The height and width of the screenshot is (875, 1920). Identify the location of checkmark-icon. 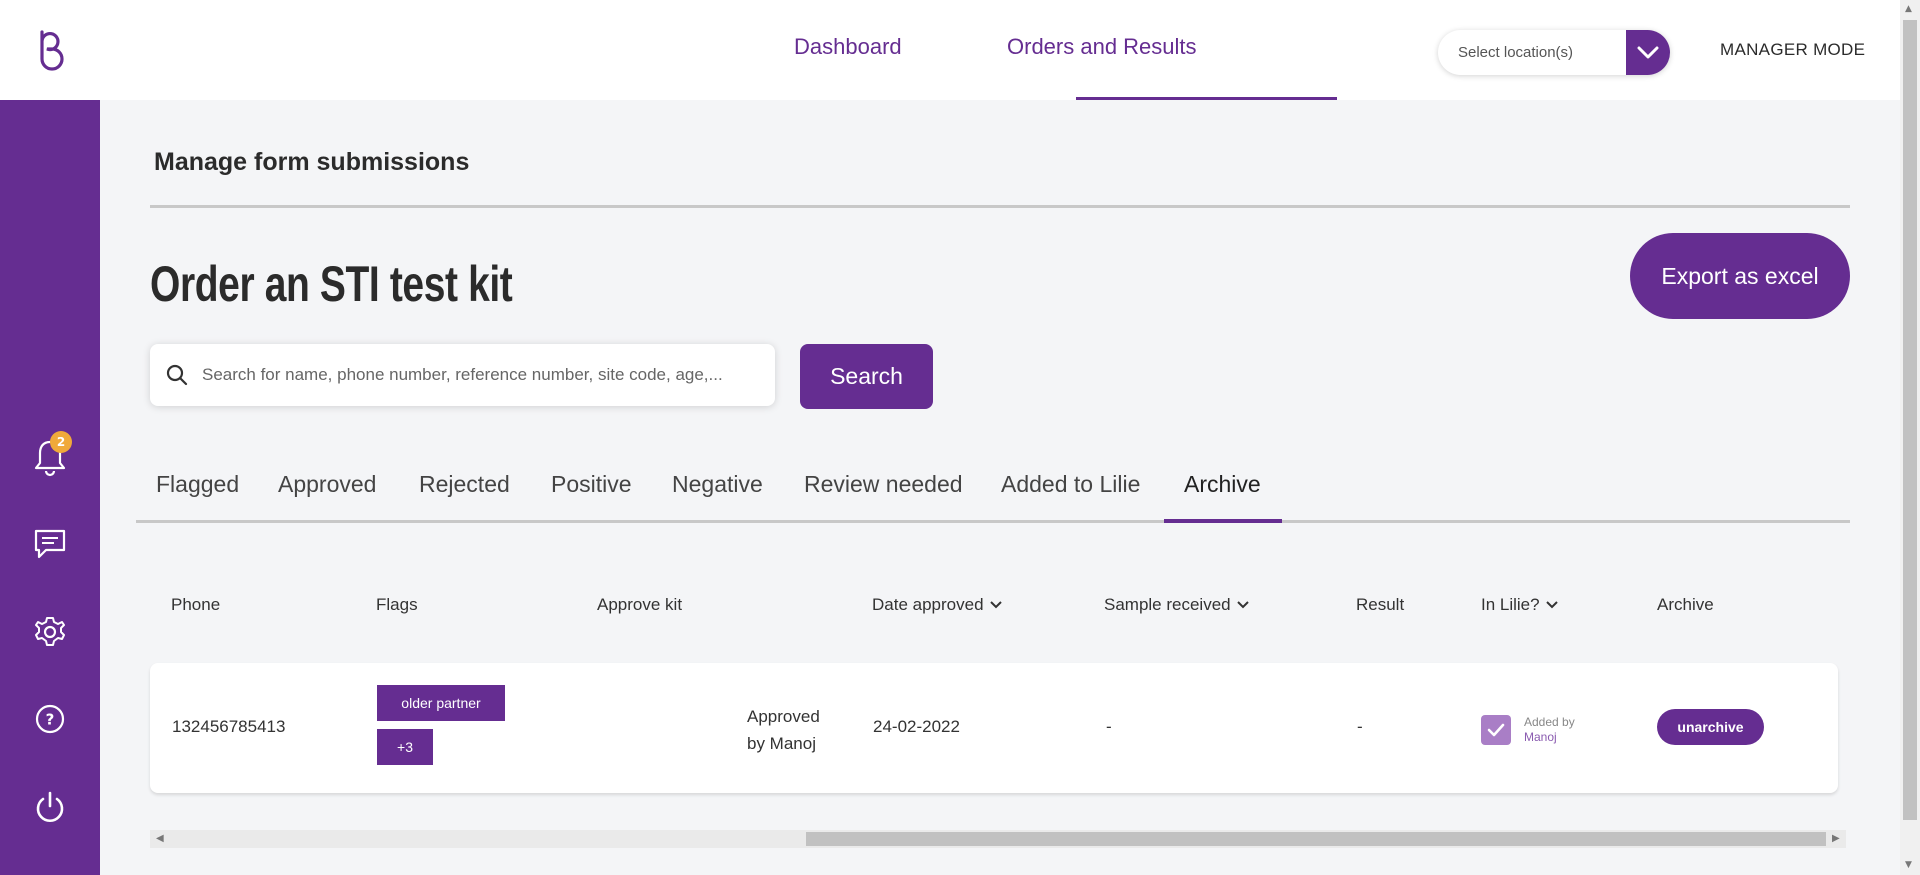
(1496, 730).